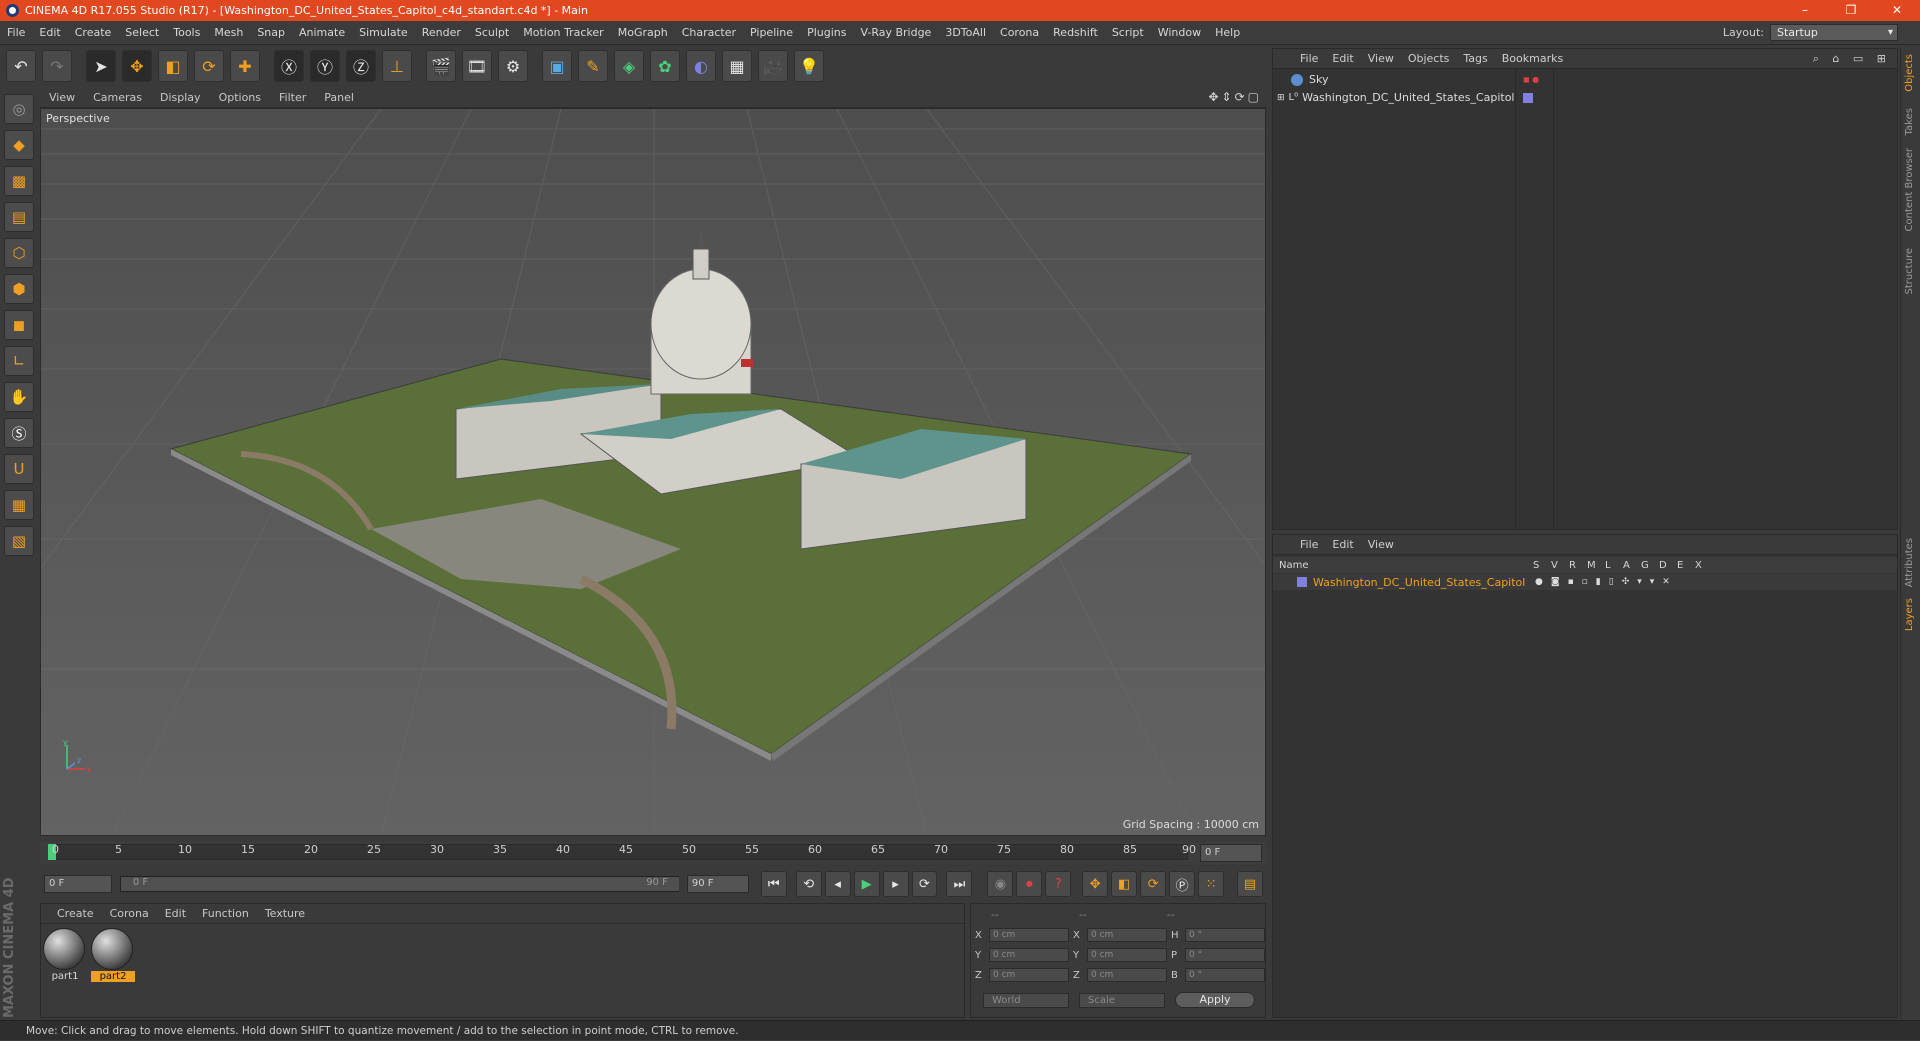 The image size is (1920, 1041). What do you see at coordinates (1026, 1000) in the screenshot?
I see `coordinate-mode-dropdown: World` at bounding box center [1026, 1000].